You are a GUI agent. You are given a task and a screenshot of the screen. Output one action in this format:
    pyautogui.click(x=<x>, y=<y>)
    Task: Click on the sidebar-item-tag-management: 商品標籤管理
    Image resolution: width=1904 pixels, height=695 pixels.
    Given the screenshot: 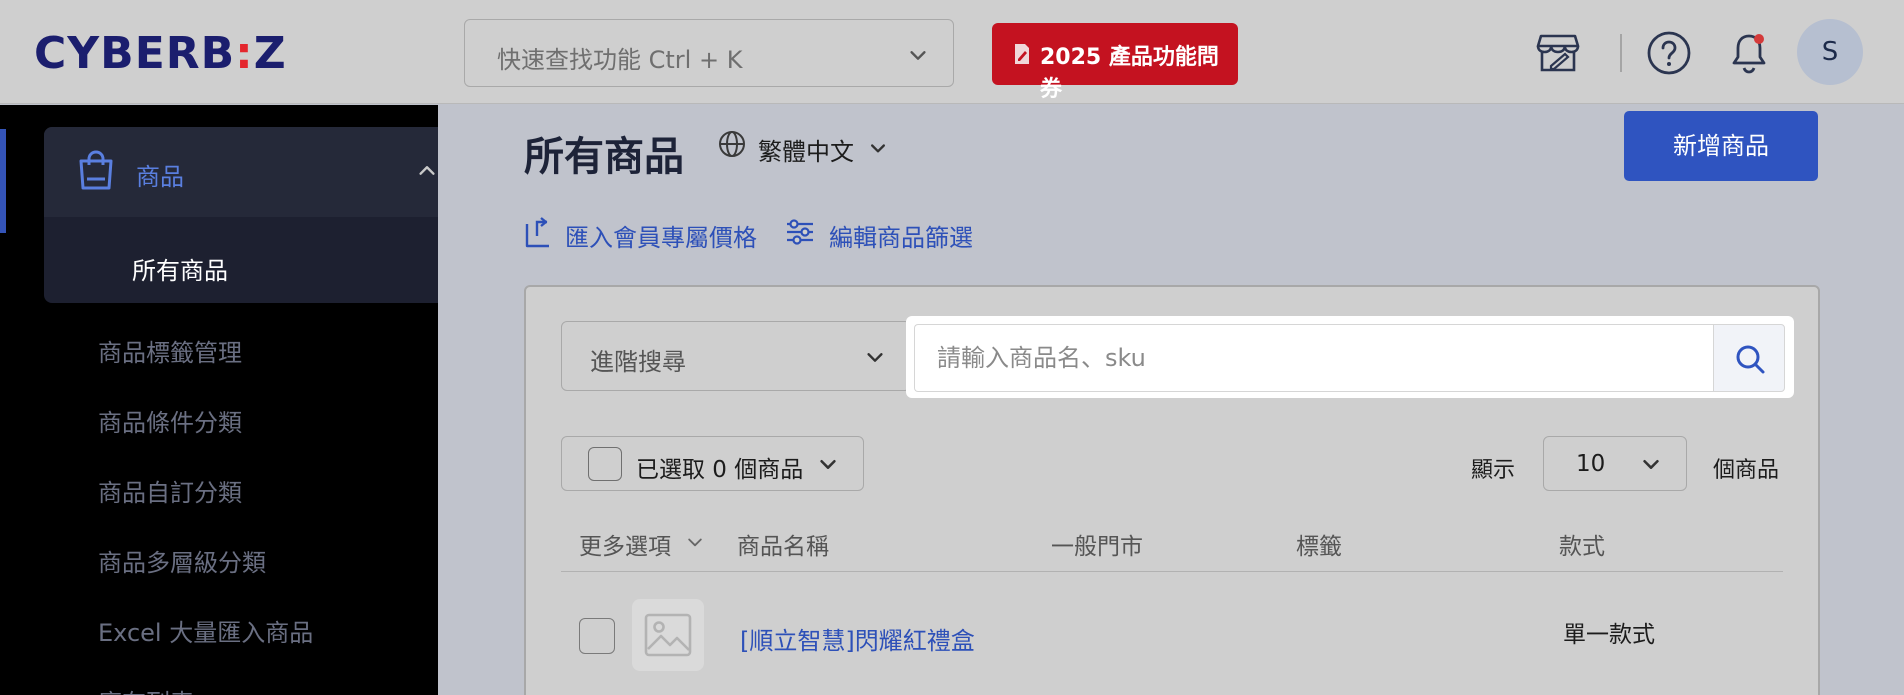 What is the action you would take?
    pyautogui.click(x=170, y=350)
    